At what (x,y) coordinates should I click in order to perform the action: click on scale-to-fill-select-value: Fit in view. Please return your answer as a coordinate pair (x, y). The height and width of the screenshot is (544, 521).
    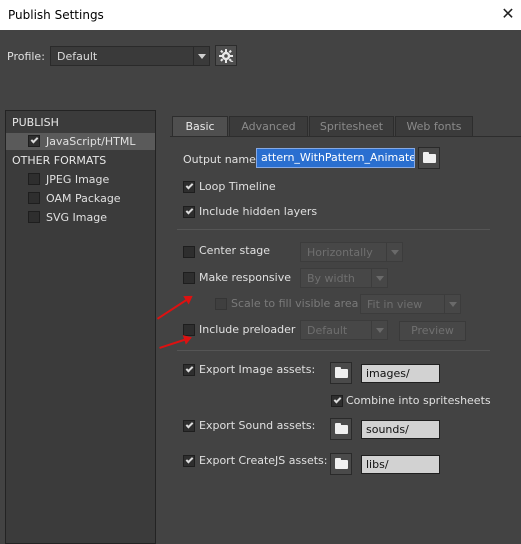
    Looking at the image, I should click on (395, 304).